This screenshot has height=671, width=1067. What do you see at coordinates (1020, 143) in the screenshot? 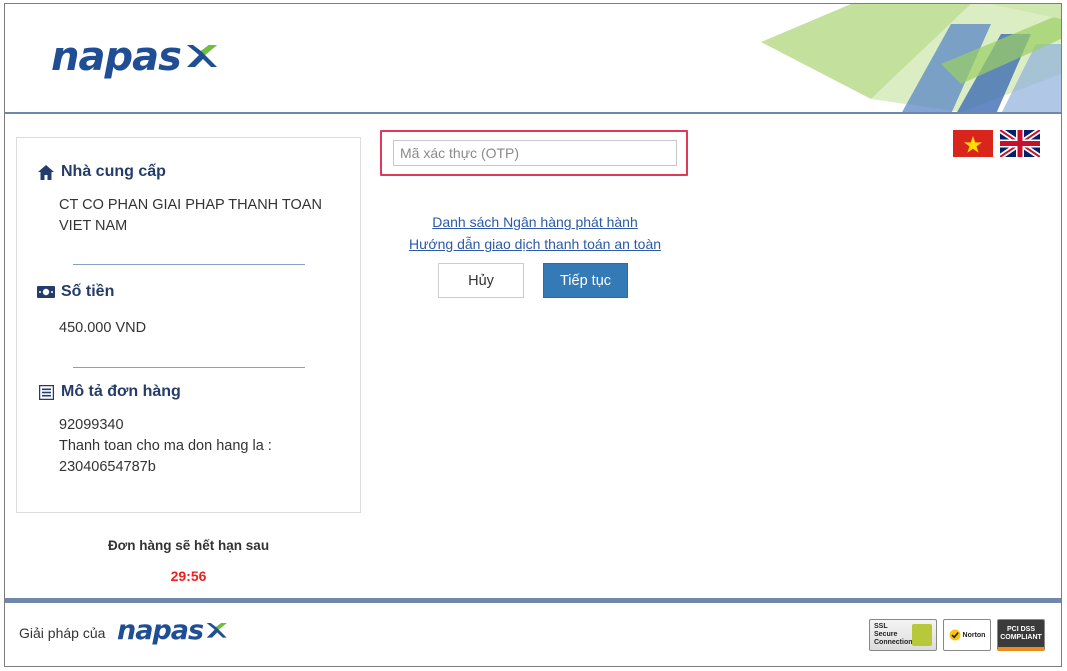
I see `english-flag-icon` at bounding box center [1020, 143].